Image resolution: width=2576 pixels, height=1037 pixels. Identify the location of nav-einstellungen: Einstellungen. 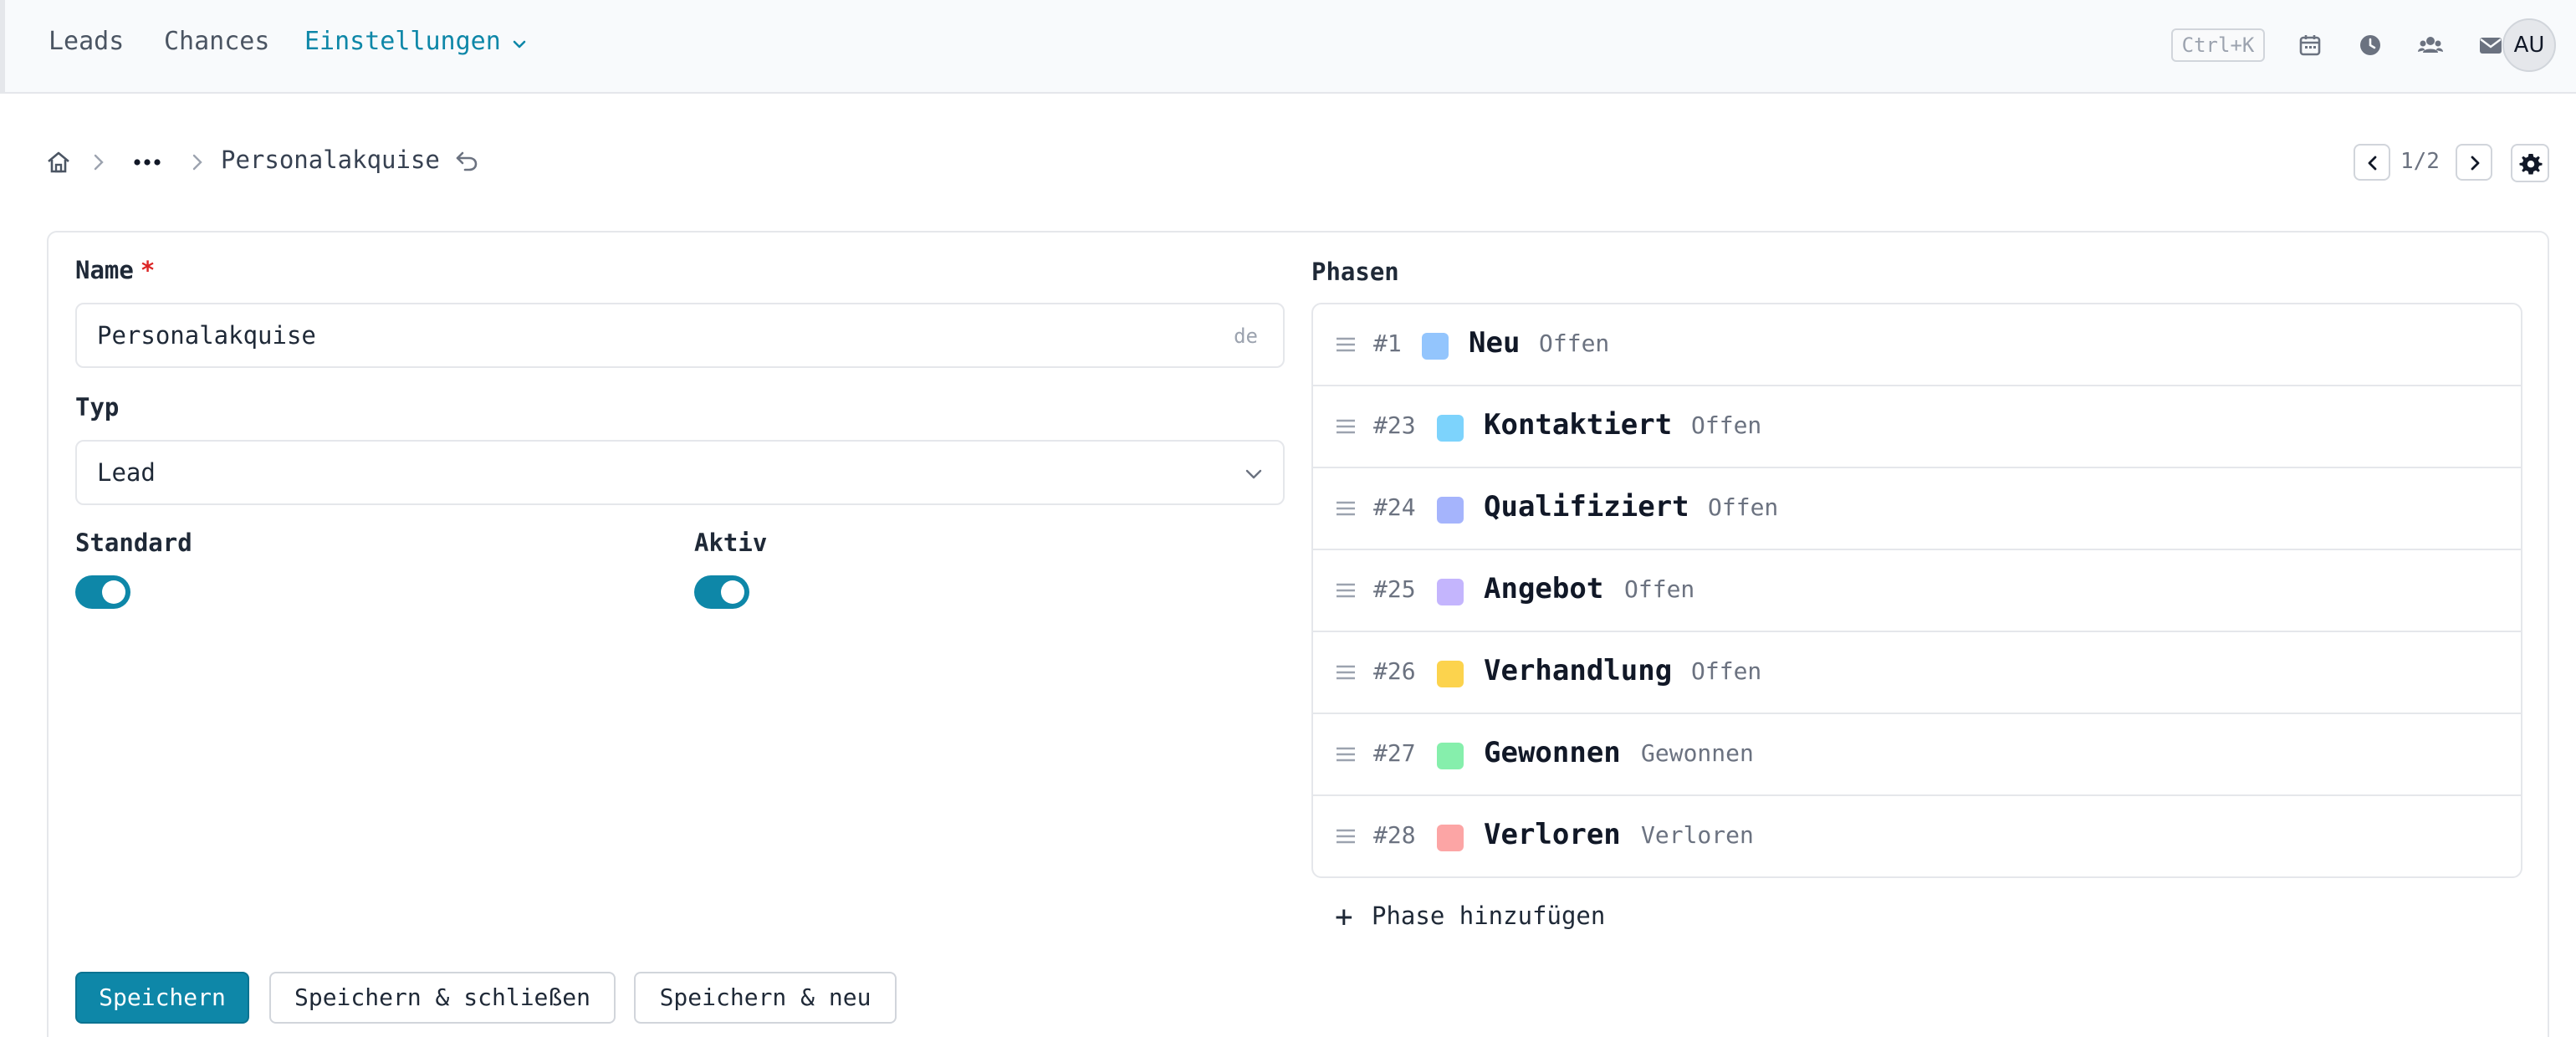
(416, 42).